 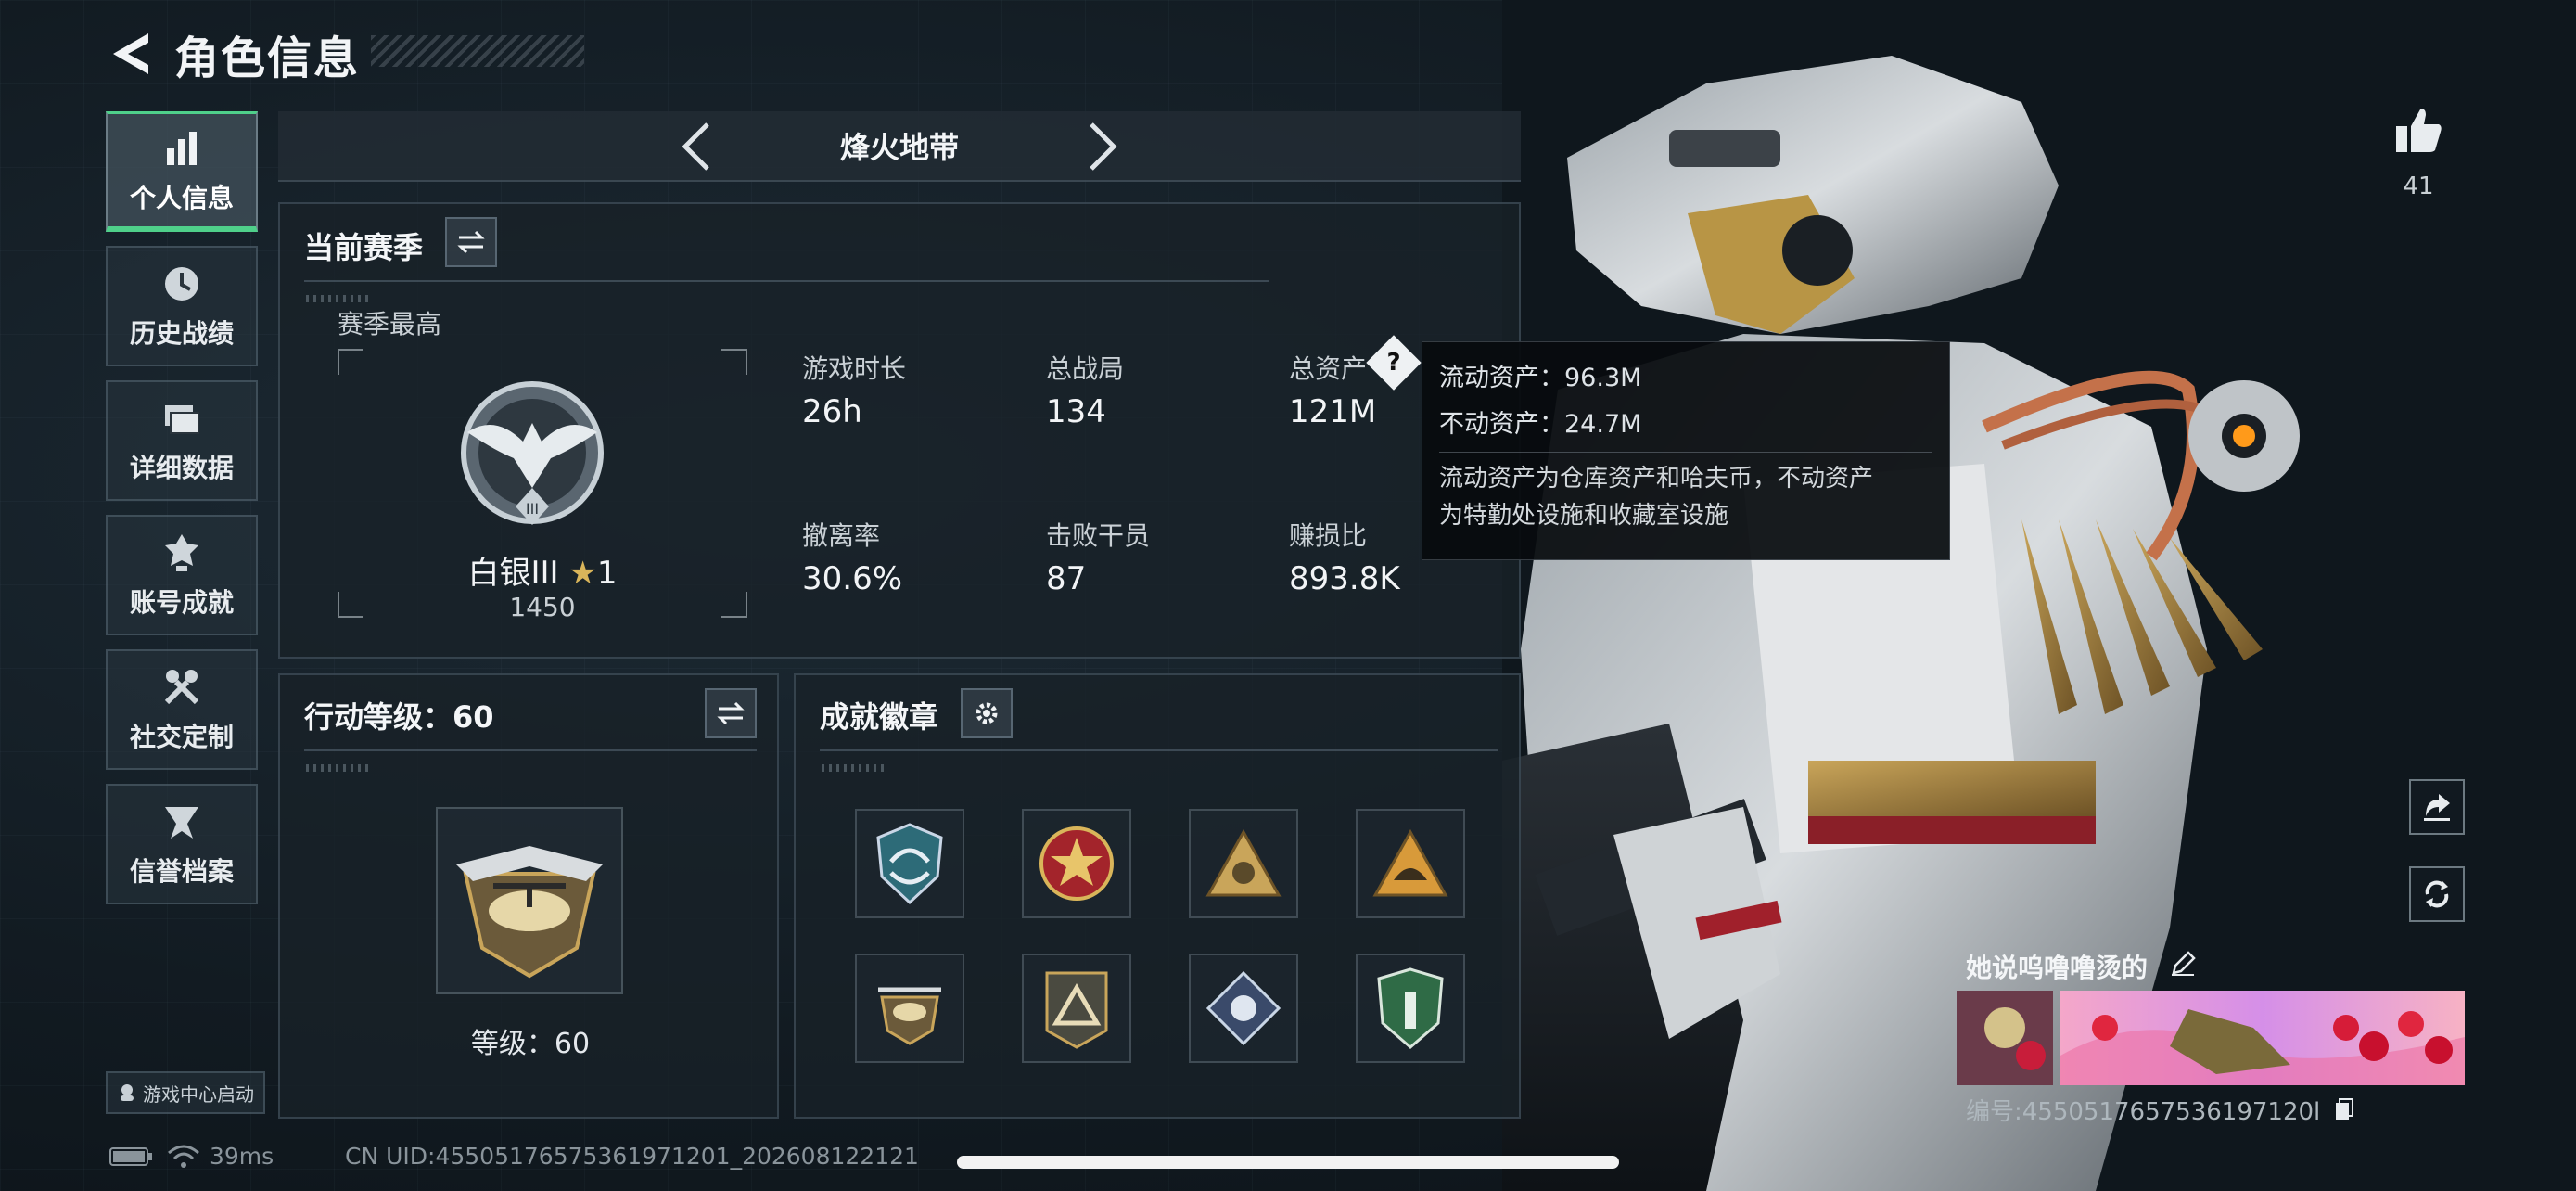 What do you see at coordinates (478, 51) in the screenshot?
I see `title-decoration` at bounding box center [478, 51].